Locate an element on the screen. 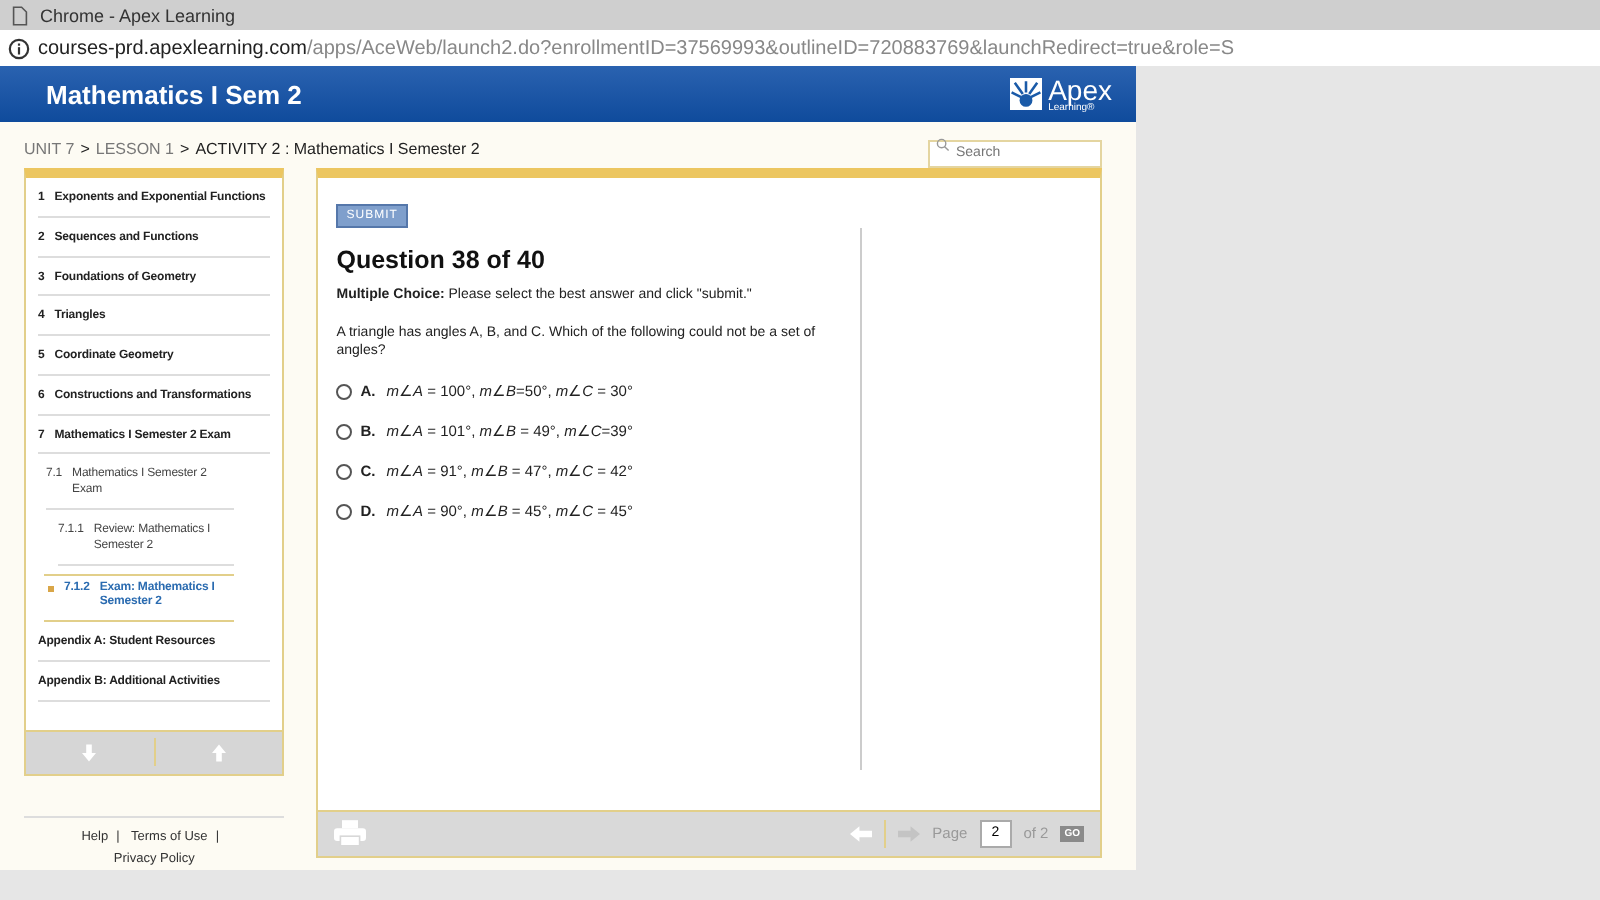 The width and height of the screenshot is (1600, 900). breadcrumb-item: ACTIVITY 2 : Mathematics I Semester 2 is located at coordinates (337, 149).